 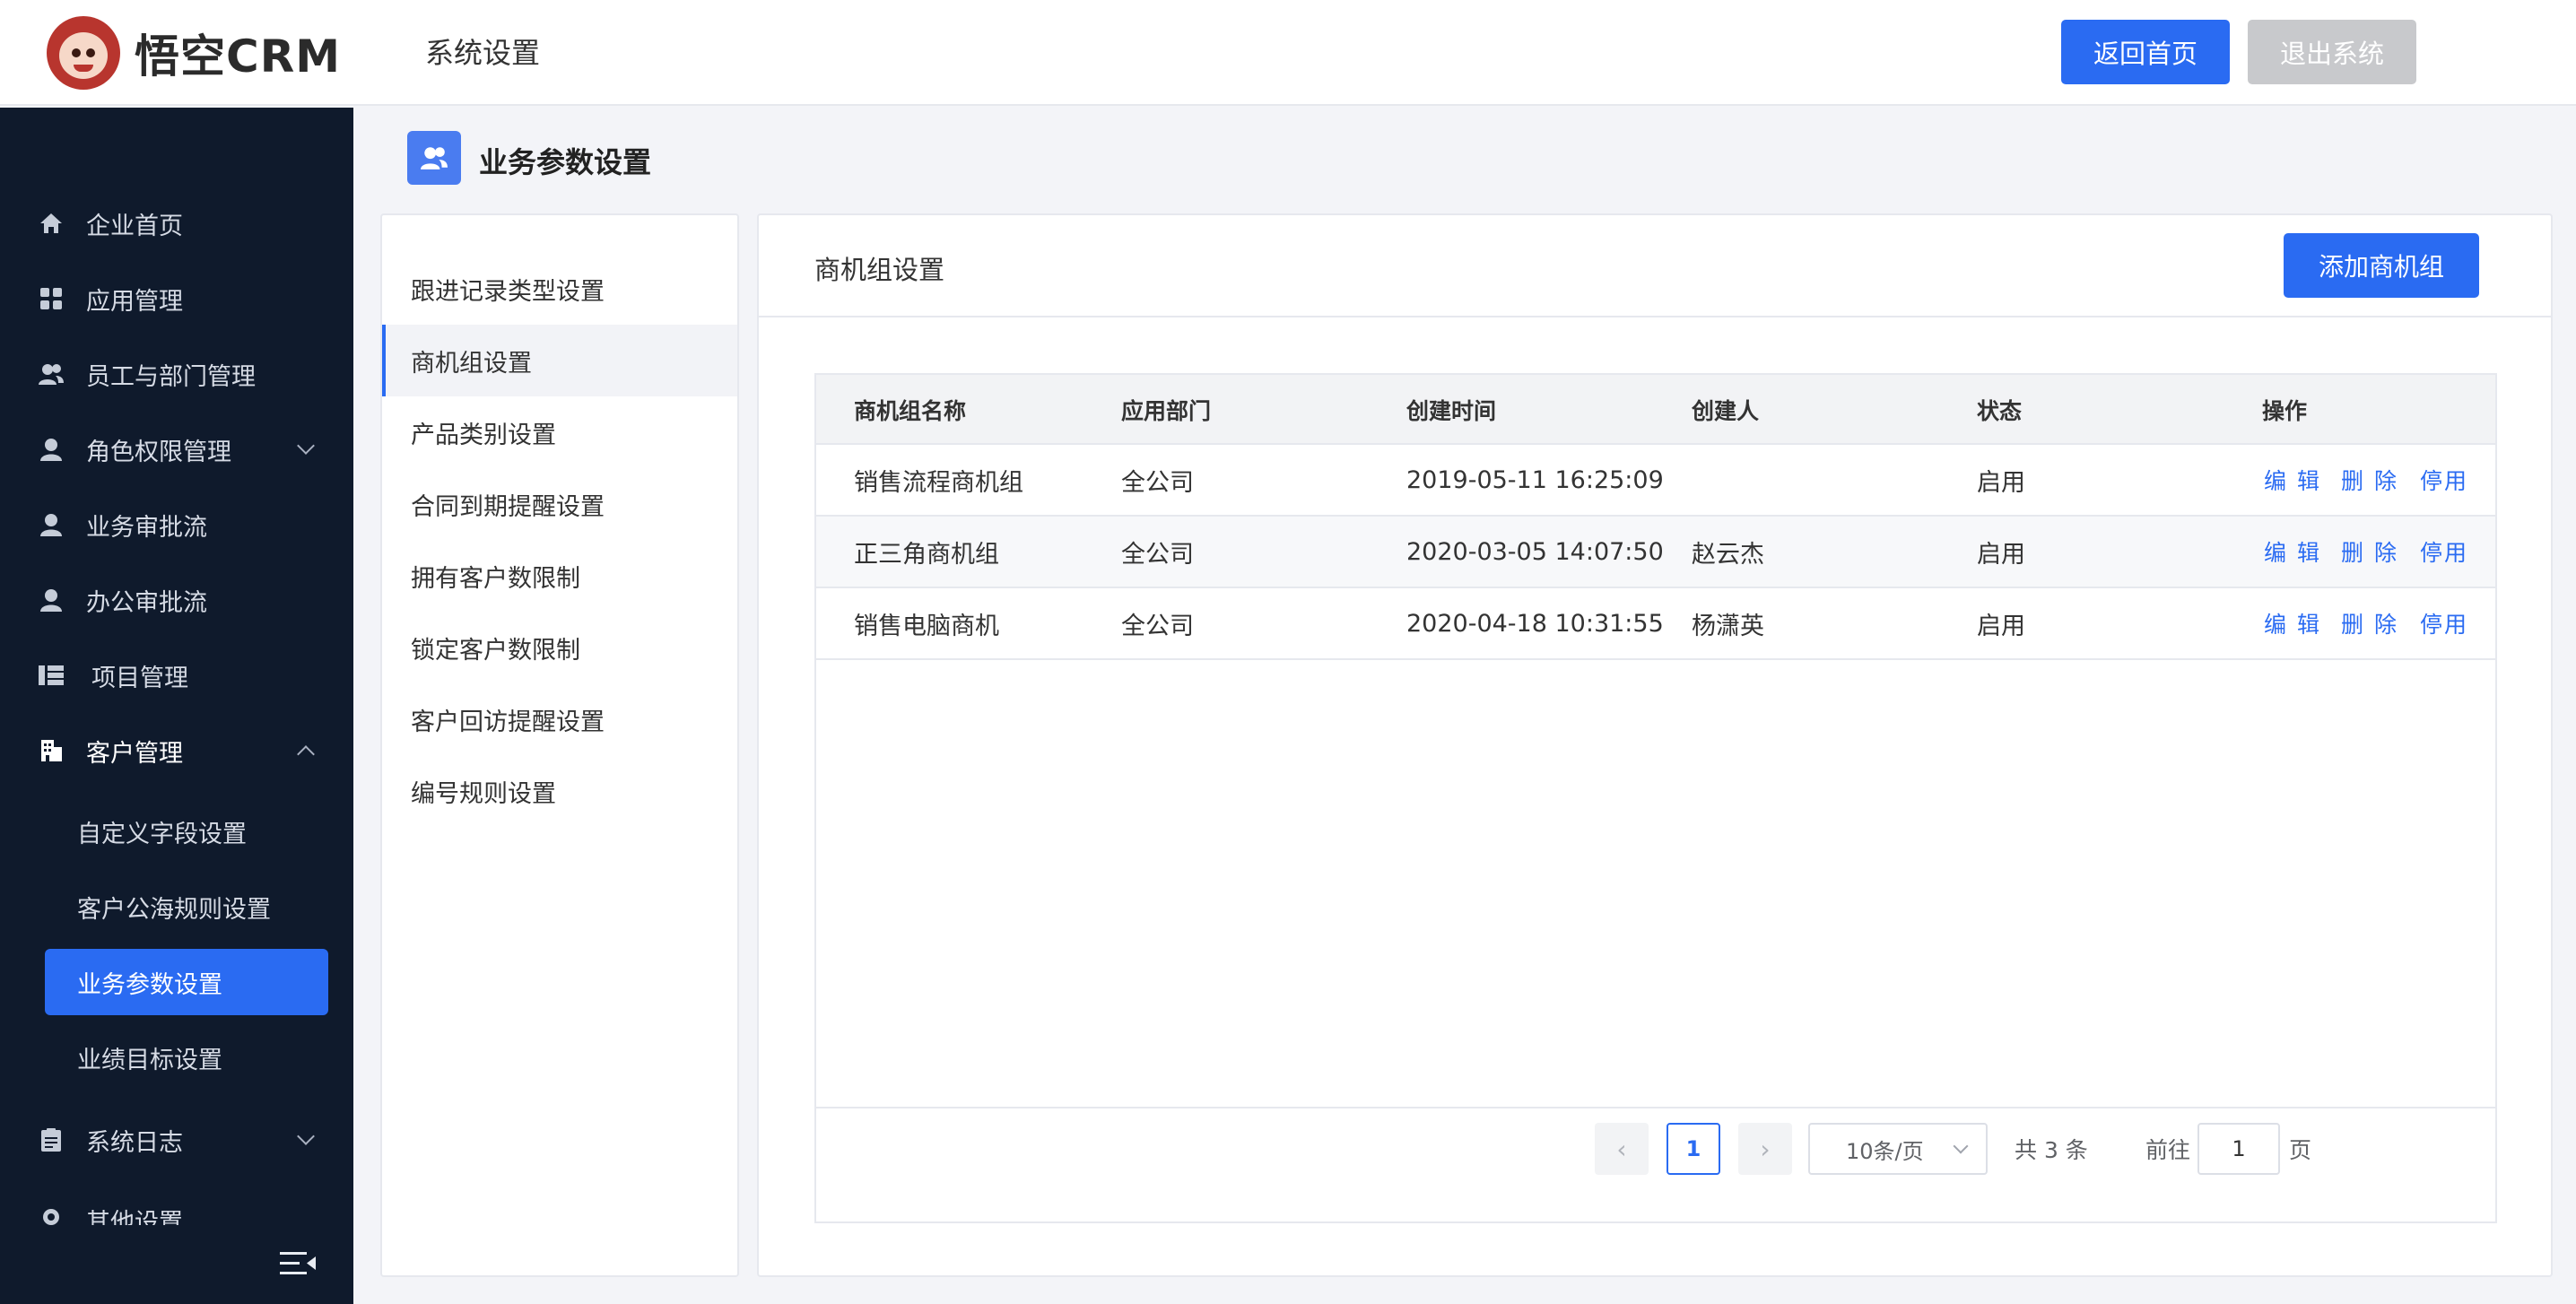 What do you see at coordinates (926, 554) in the screenshot?
I see `cell-name: 正三角商机组` at bounding box center [926, 554].